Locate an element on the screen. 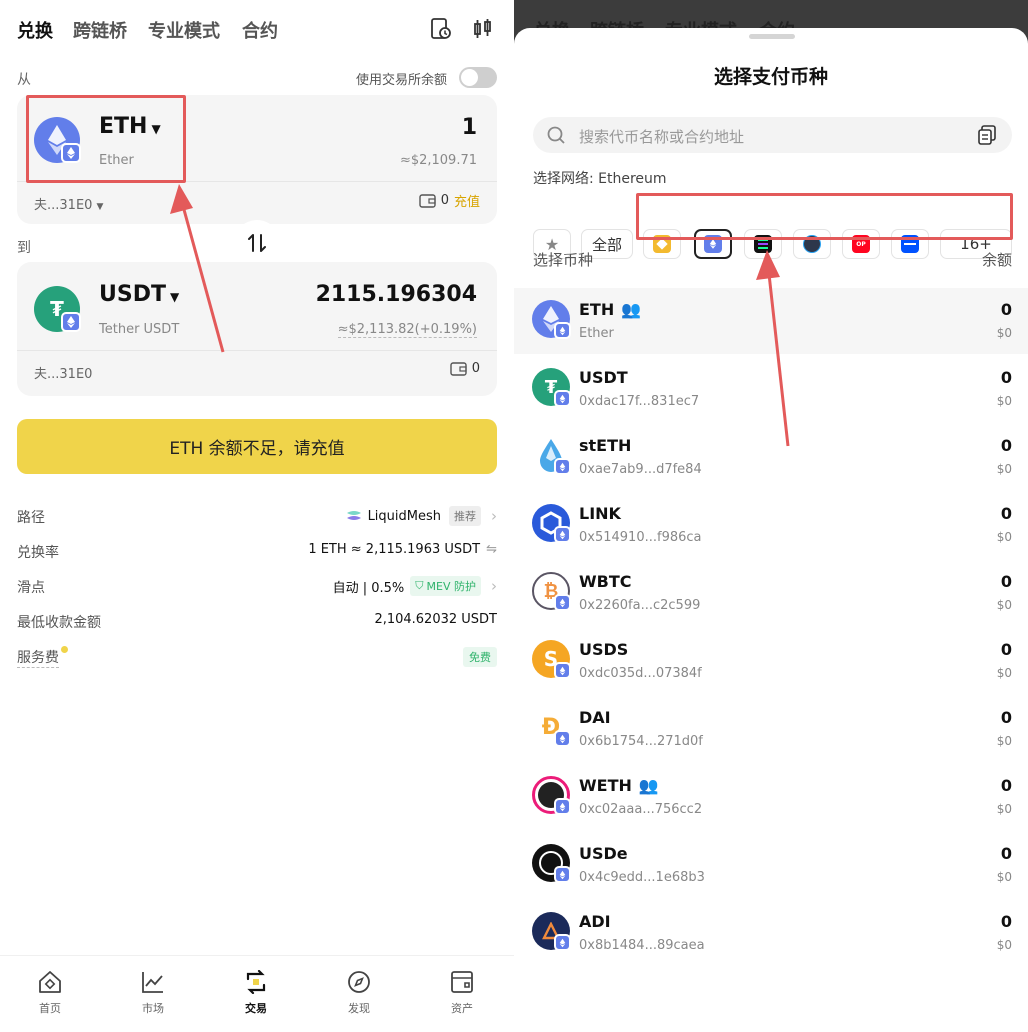  token-row: ₿ WBTC 0x2260fa...c2c599 0 $0 is located at coordinates (771, 593).